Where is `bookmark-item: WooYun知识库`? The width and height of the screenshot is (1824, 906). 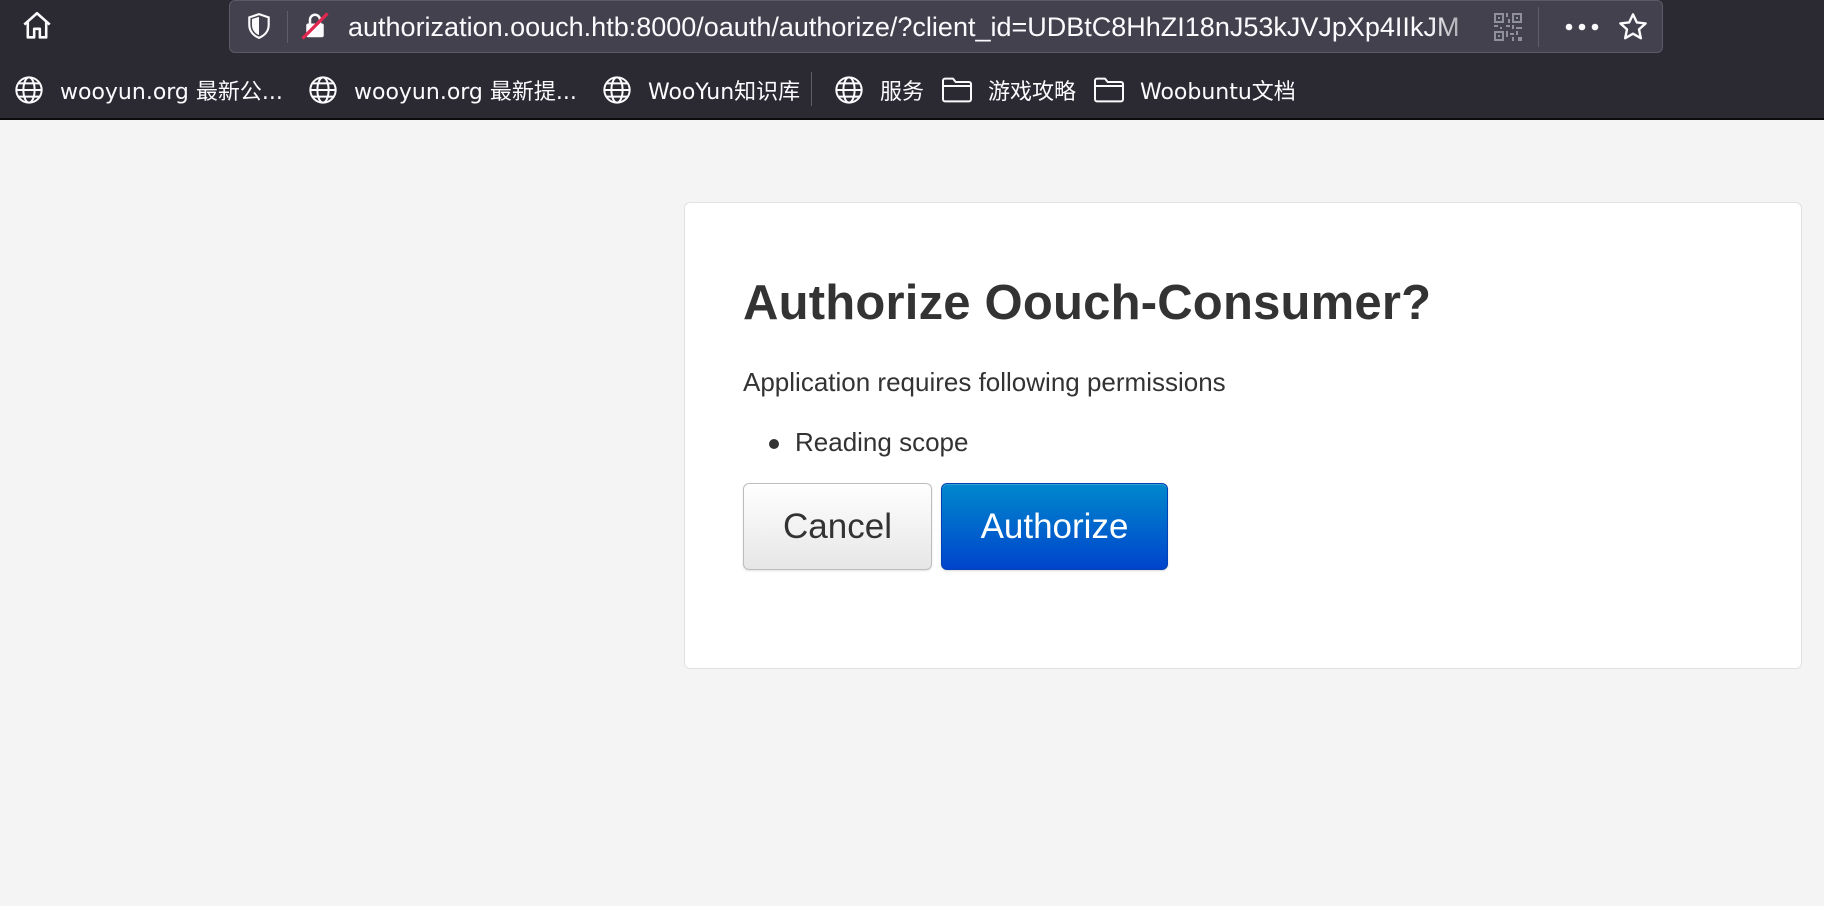
bookmark-item: WooYun知识库 is located at coordinates (700, 90).